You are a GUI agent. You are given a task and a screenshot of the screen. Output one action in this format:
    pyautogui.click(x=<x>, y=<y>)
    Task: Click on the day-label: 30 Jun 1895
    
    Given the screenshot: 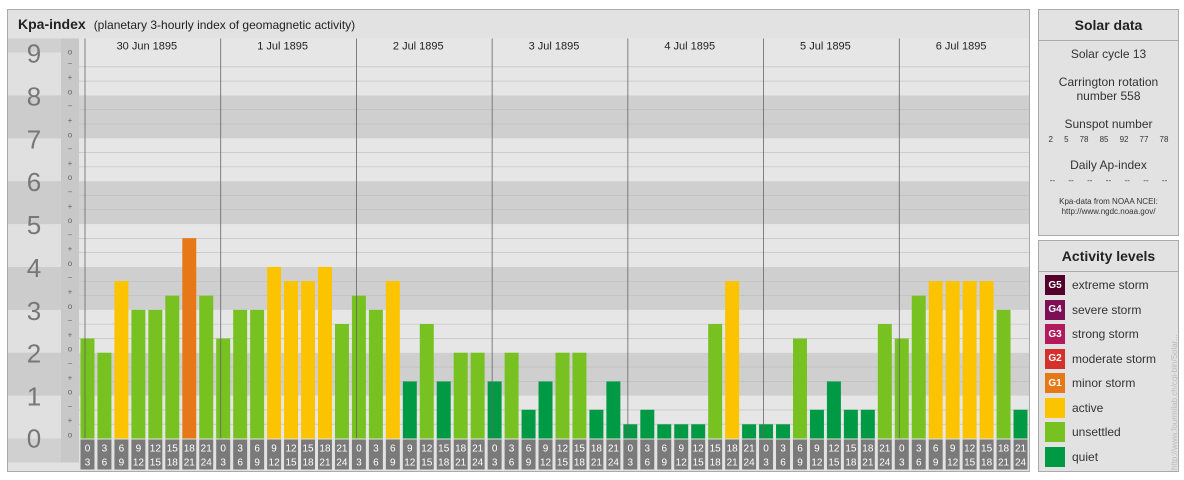 What is the action you would take?
    pyautogui.click(x=147, y=47)
    